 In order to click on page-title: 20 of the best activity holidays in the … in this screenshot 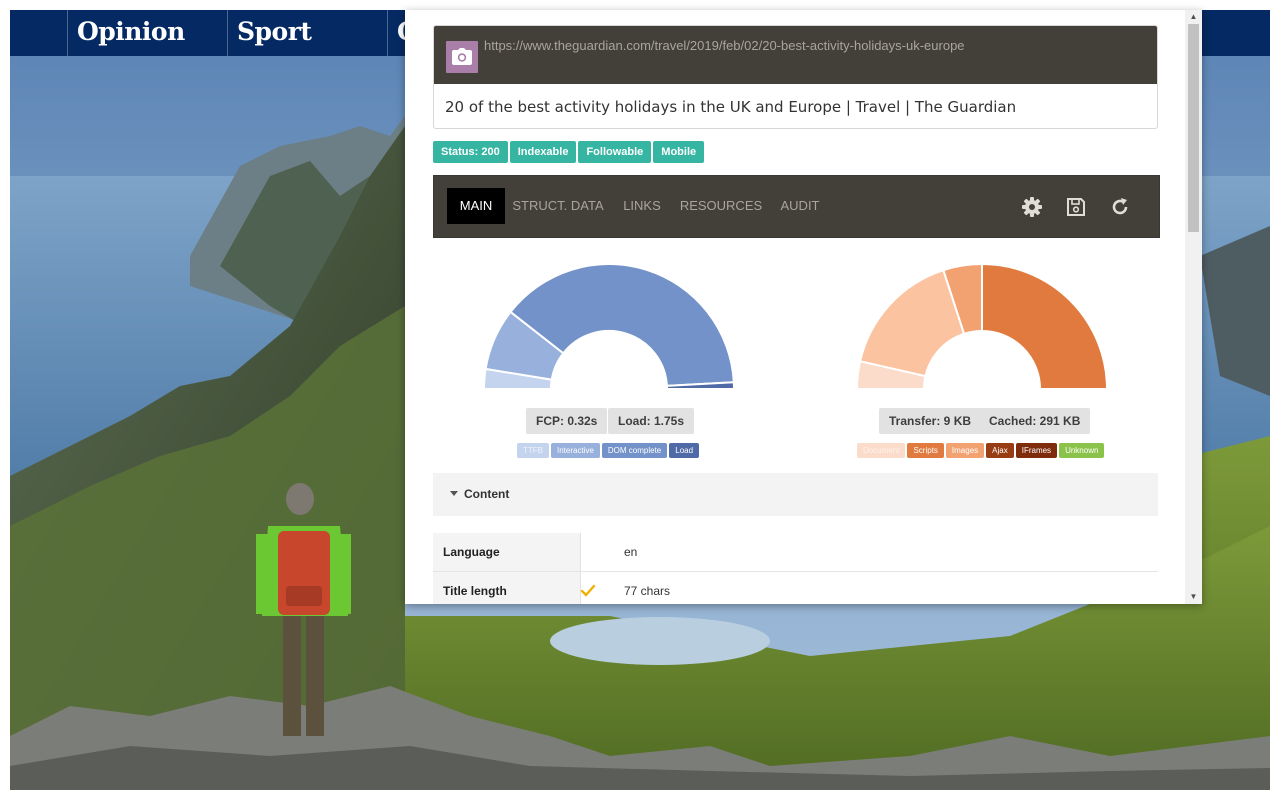, I will do `click(731, 107)`.